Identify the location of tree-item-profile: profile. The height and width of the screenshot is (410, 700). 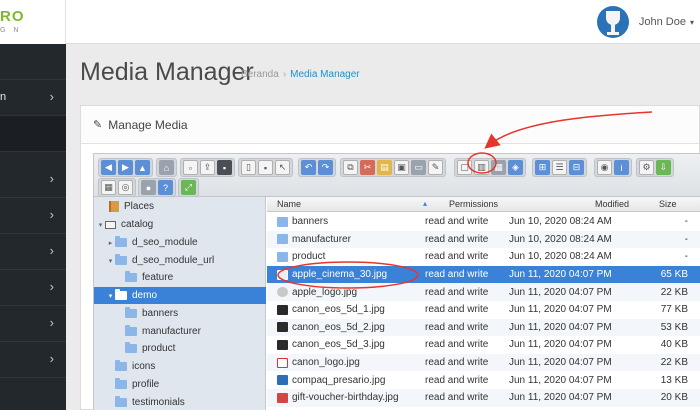
(132, 384).